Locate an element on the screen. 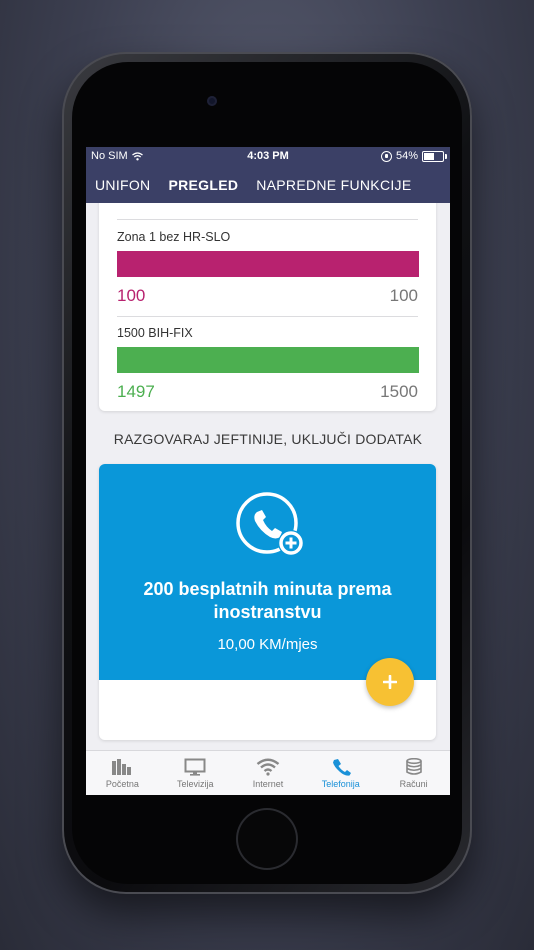 The height and width of the screenshot is (950, 534). phone-icon is located at coordinates (341, 767).